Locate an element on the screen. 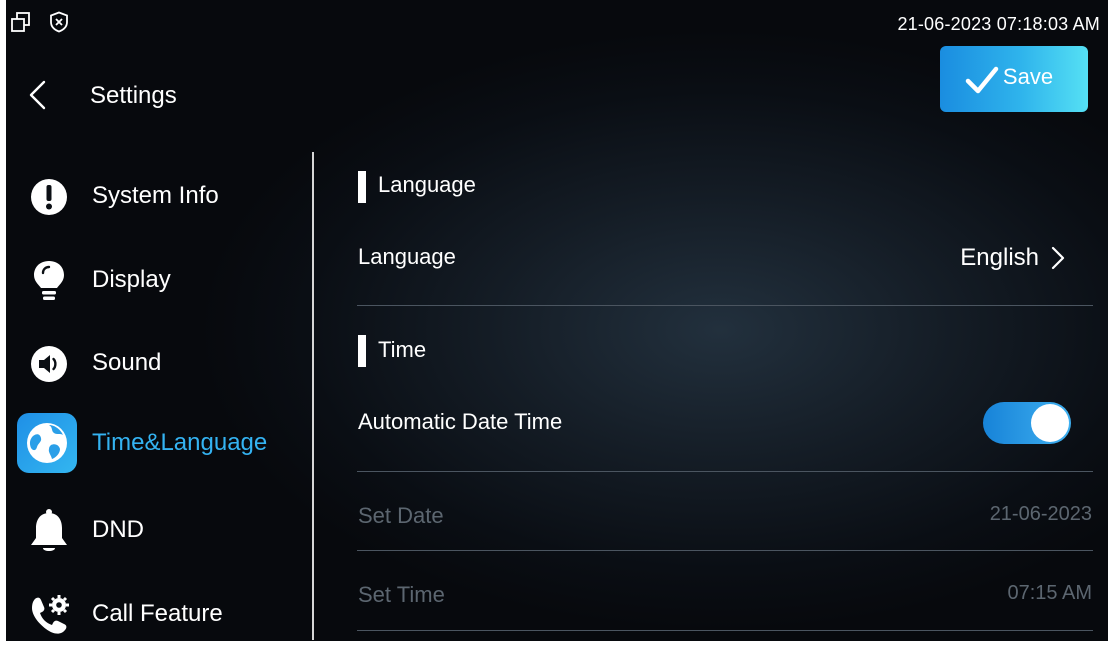  sidebar-item-label: Time&Language is located at coordinates (180, 442).